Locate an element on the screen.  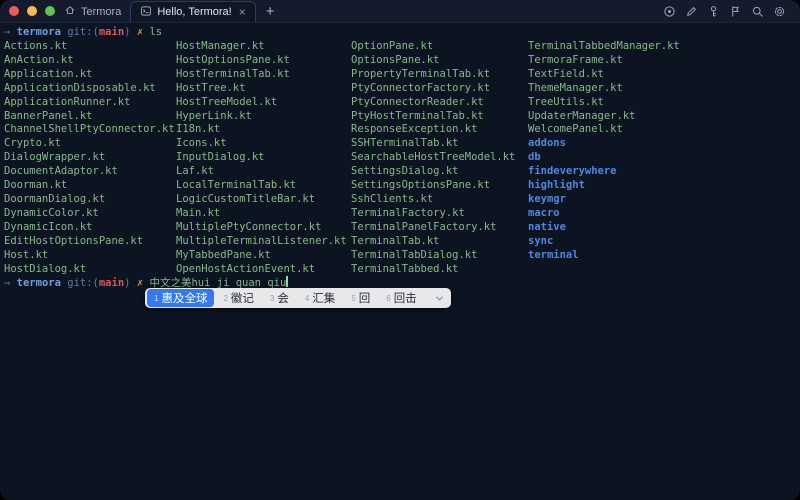
file-entry: MultipleTerminalListener.kt is located at coordinates (261, 240).